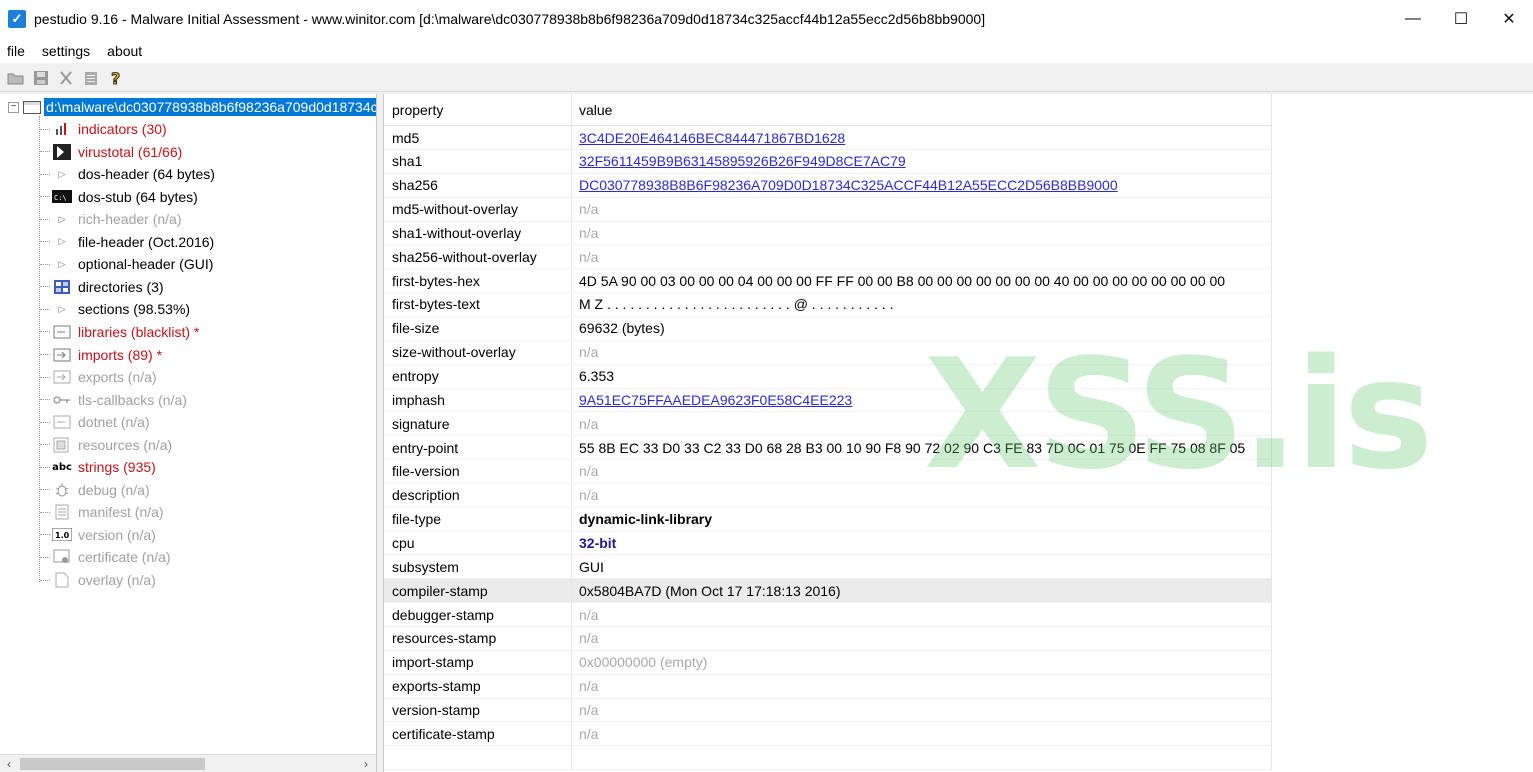 The height and width of the screenshot is (772, 1533). I want to click on table-row: imphash 9A51EC75FFAAEDEA9623F0E58C4EE223, so click(828, 400).